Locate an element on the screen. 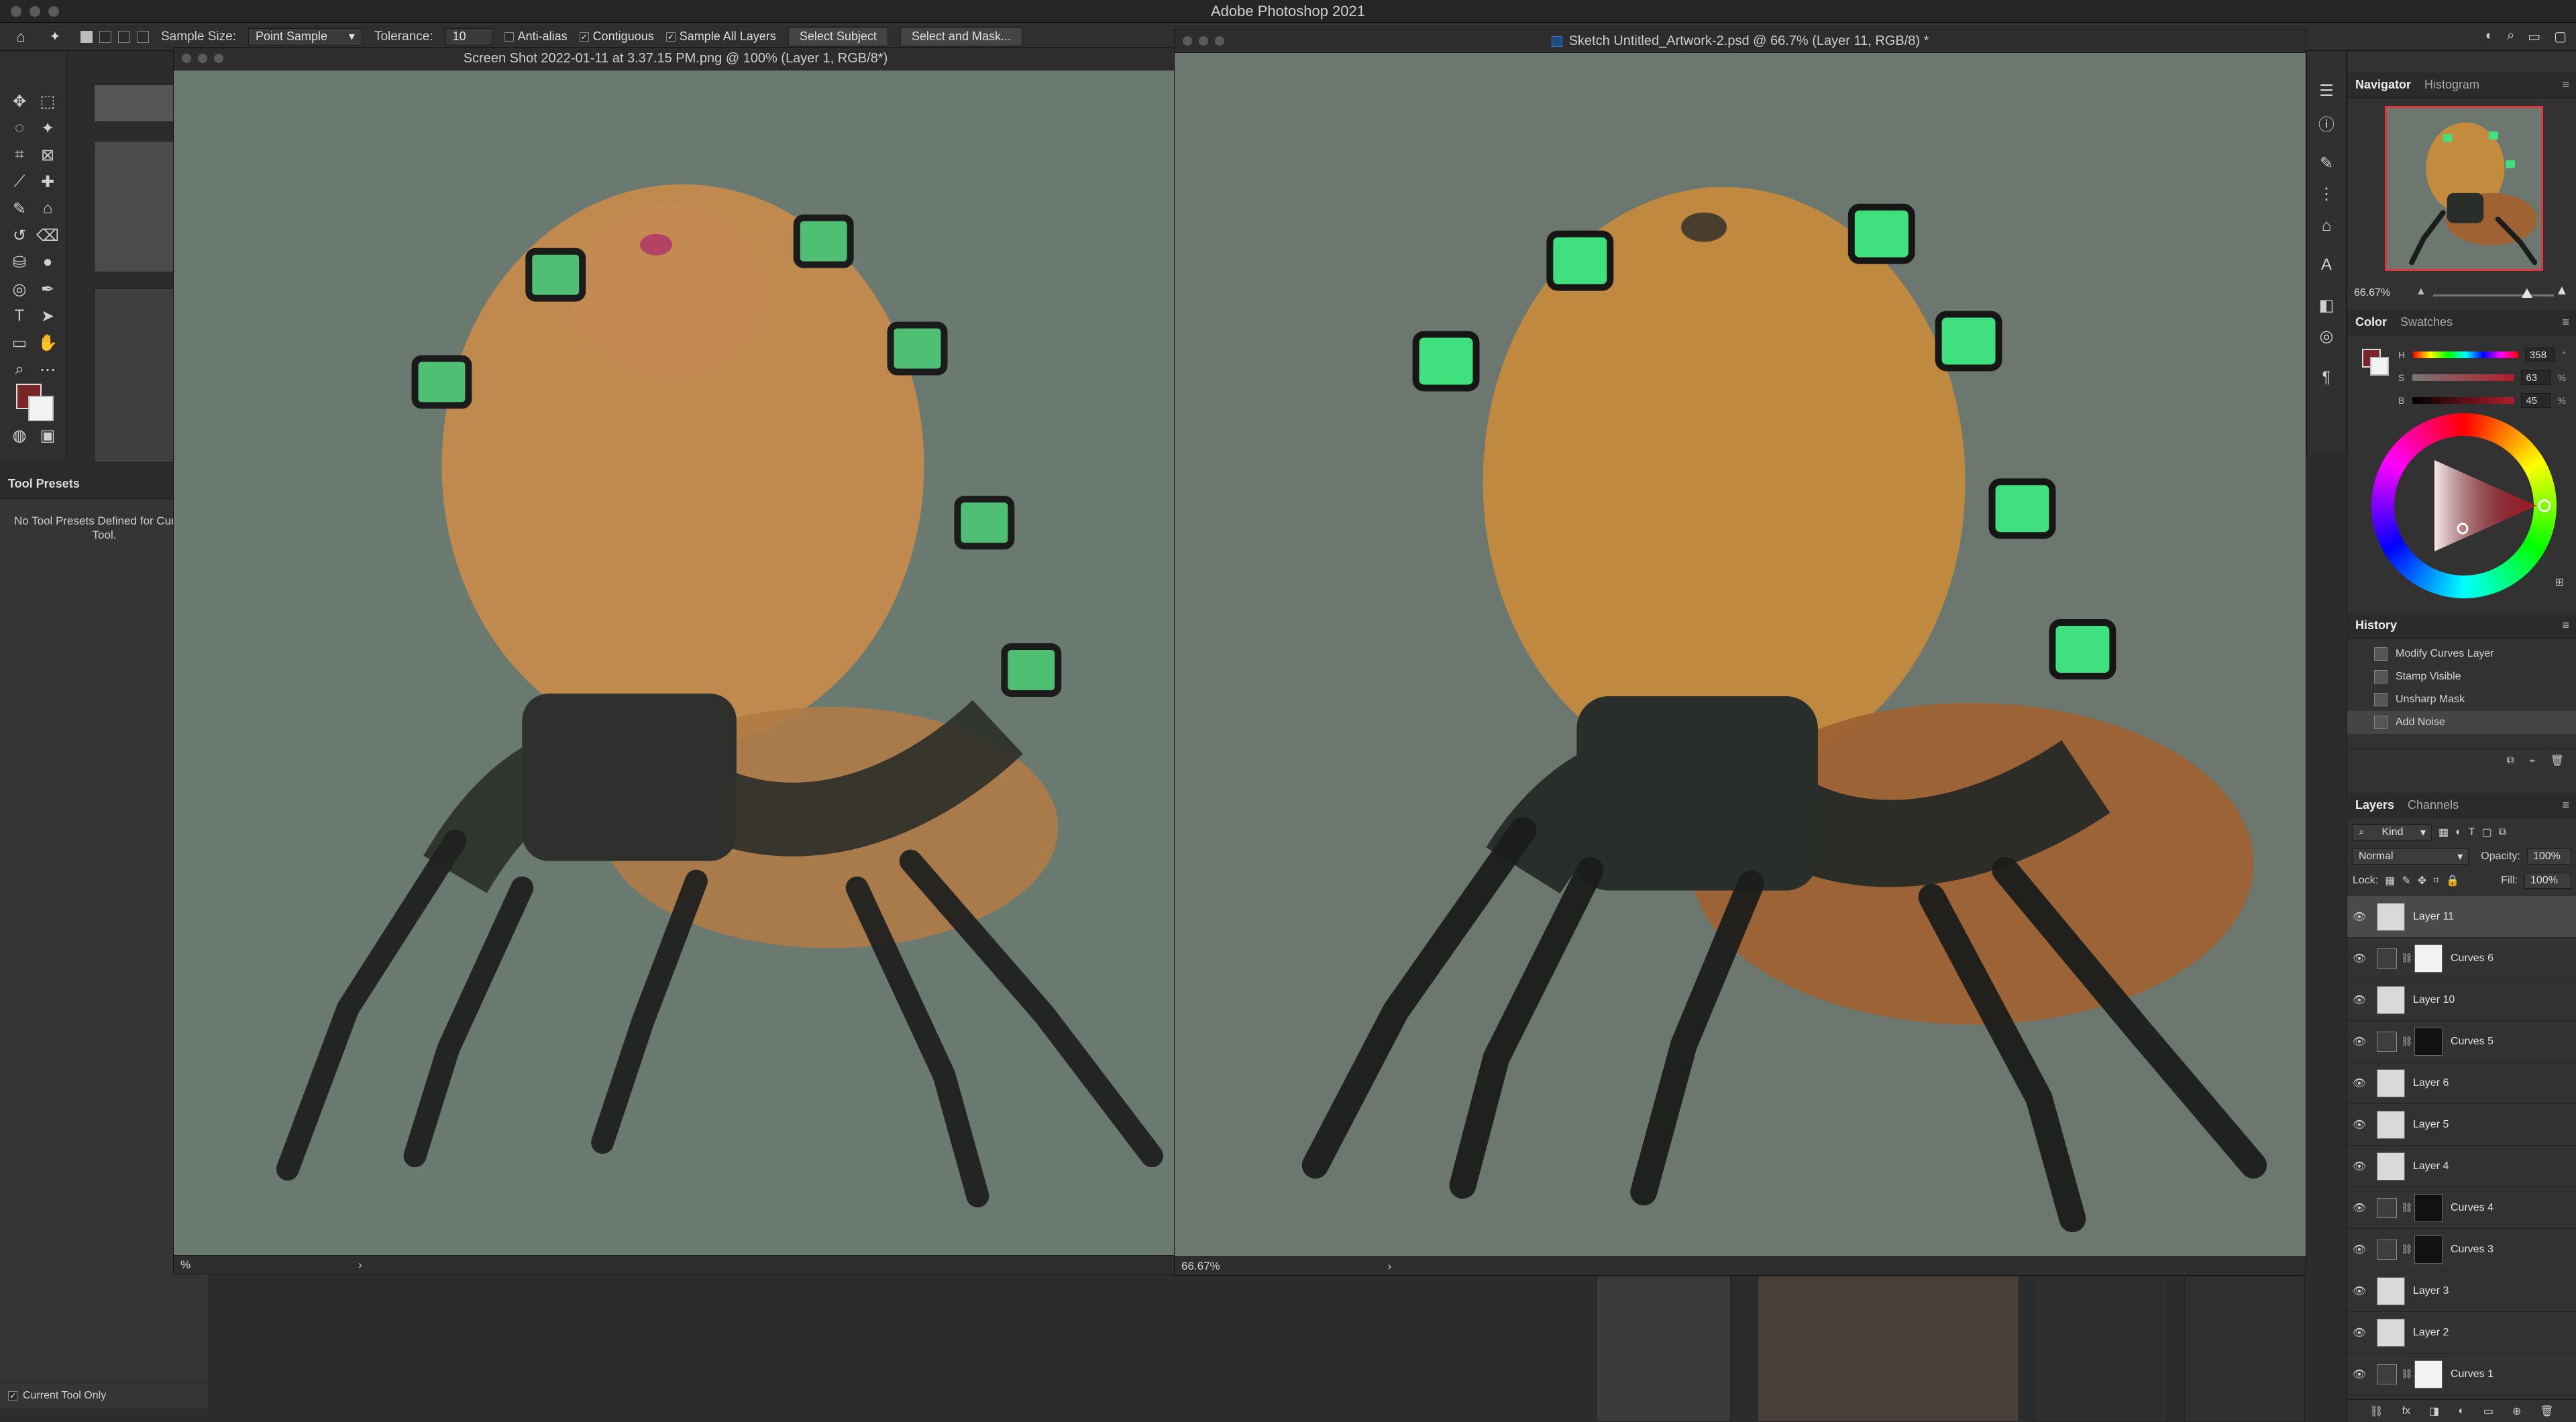  zoom-tool-icon: ⌕ is located at coordinates (19, 369).